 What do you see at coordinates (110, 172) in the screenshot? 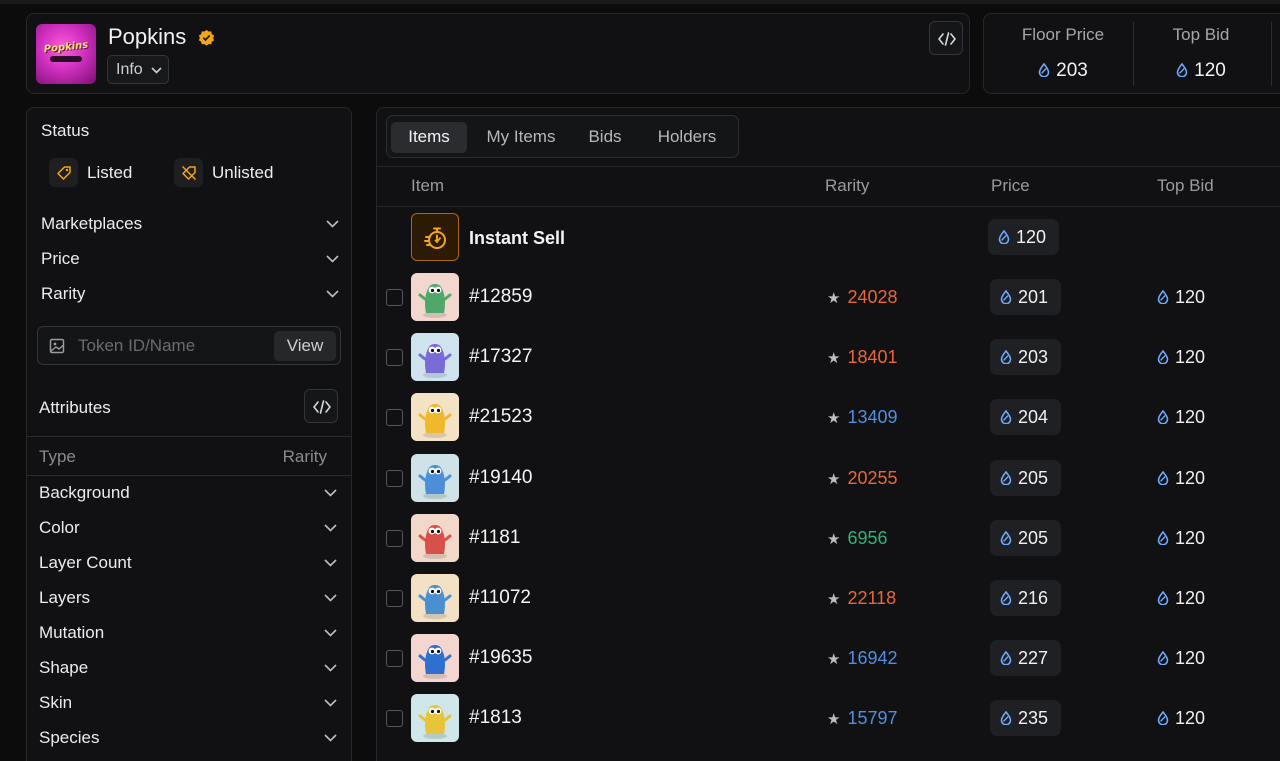
I see `status-listed-label: Listed` at bounding box center [110, 172].